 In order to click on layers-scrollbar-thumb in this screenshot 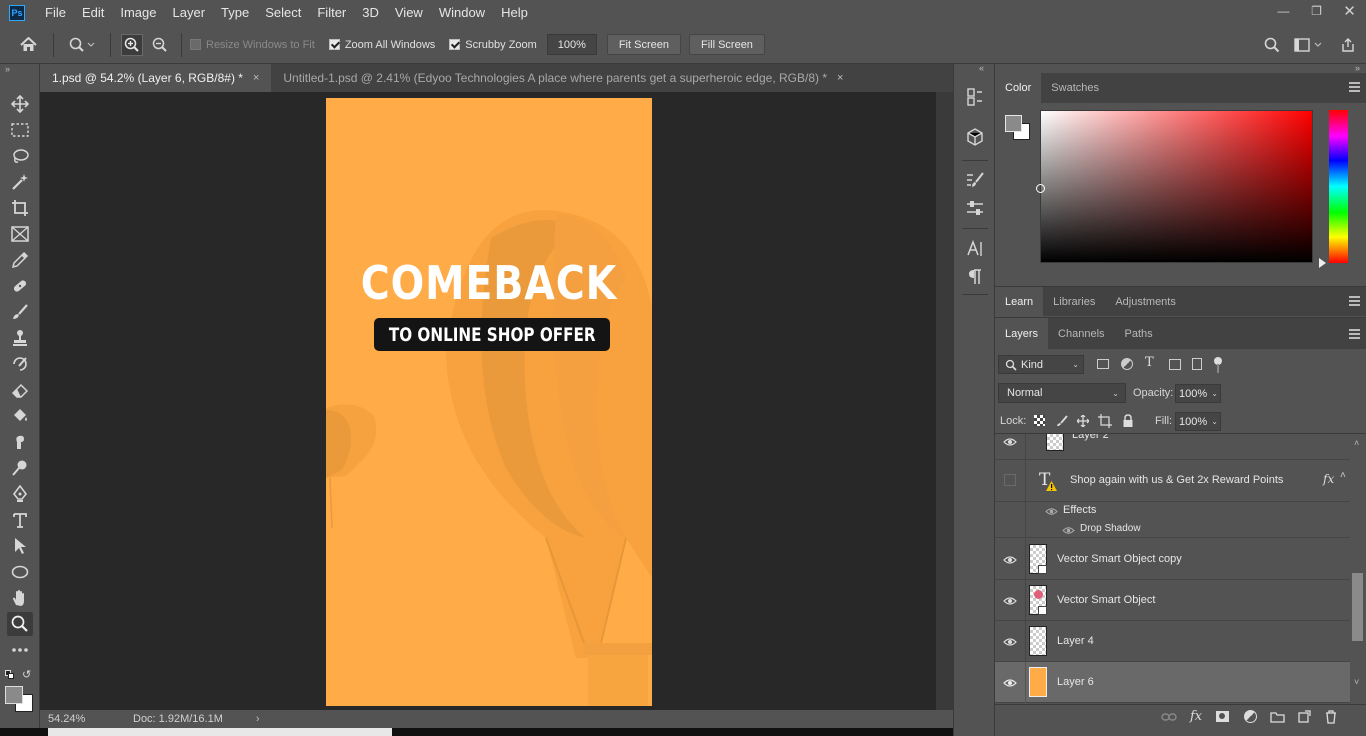, I will do `click(1357, 607)`.